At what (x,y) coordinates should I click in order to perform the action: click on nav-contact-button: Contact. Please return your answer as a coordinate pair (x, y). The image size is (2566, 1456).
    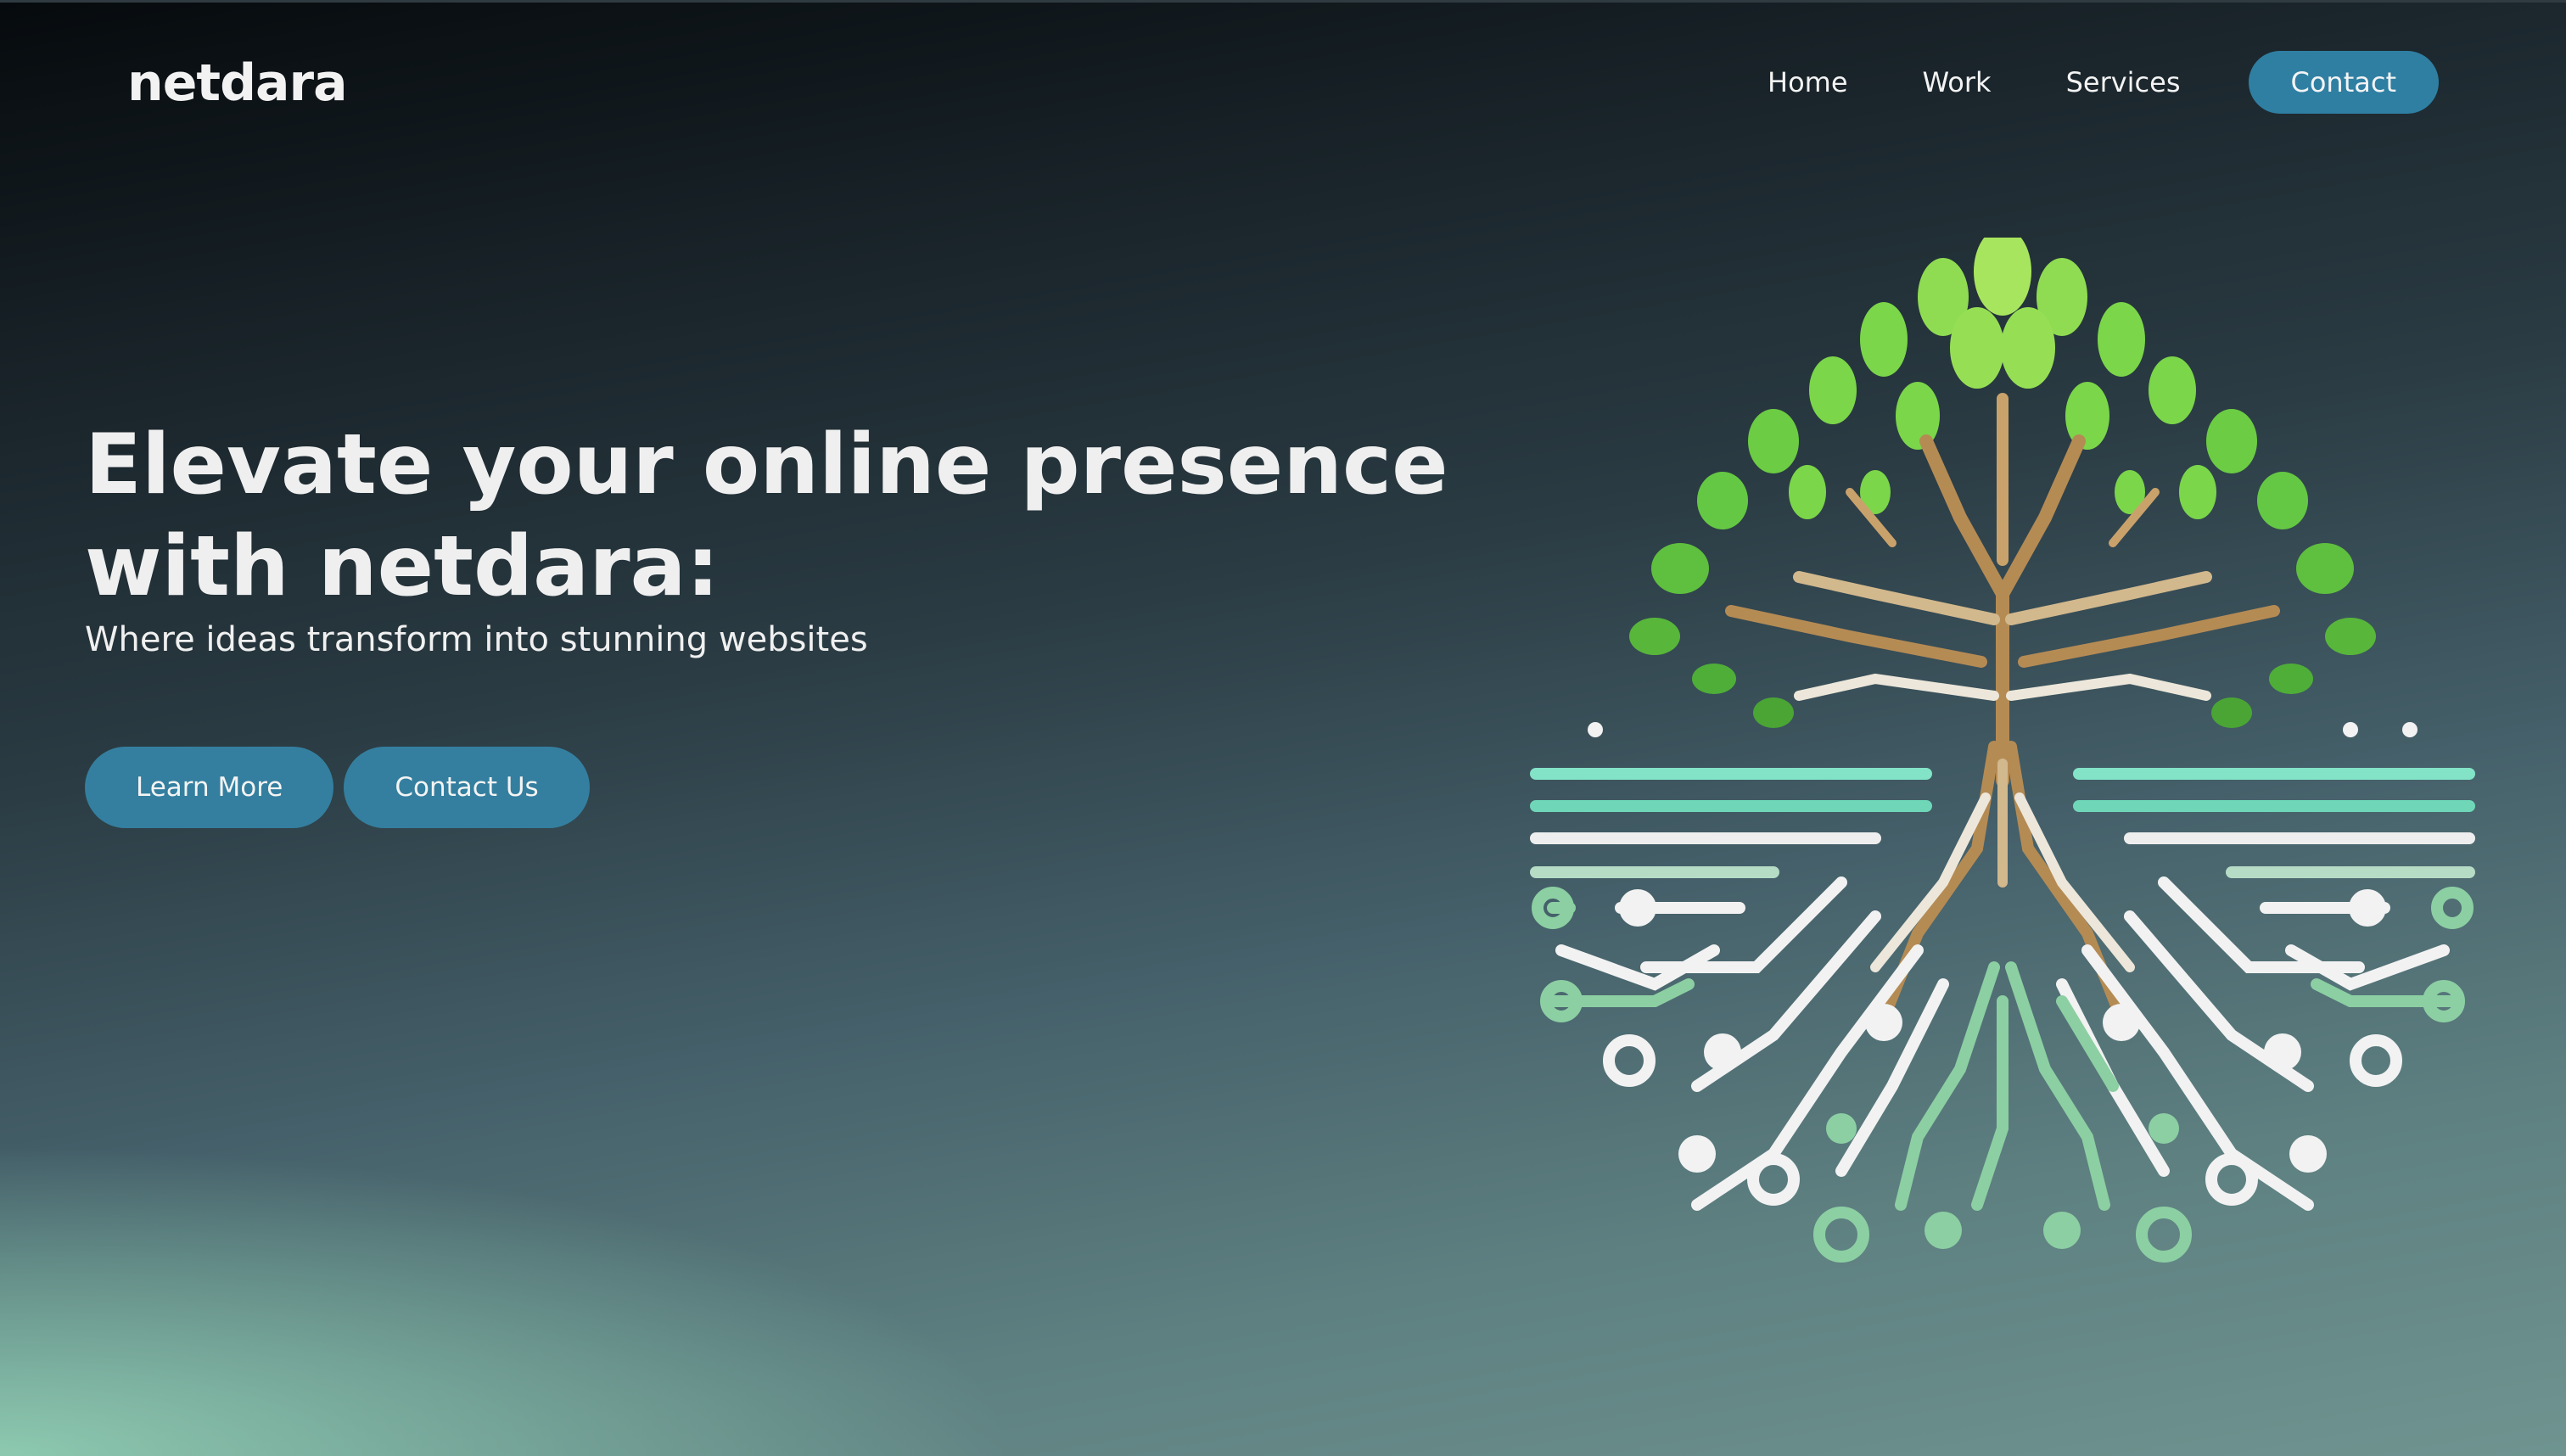
    Looking at the image, I should click on (2343, 82).